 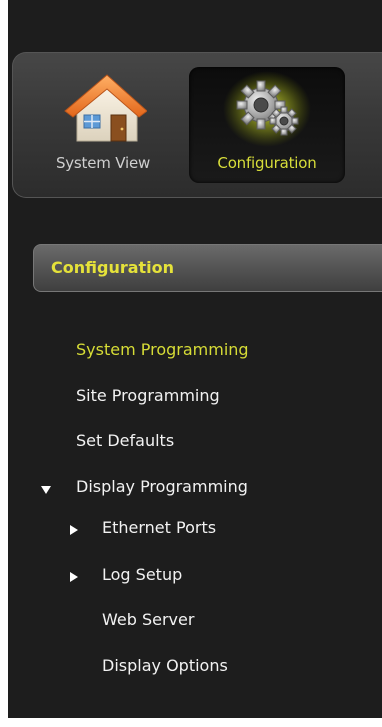 What do you see at coordinates (267, 163) in the screenshot?
I see `configuration-label: Configuration` at bounding box center [267, 163].